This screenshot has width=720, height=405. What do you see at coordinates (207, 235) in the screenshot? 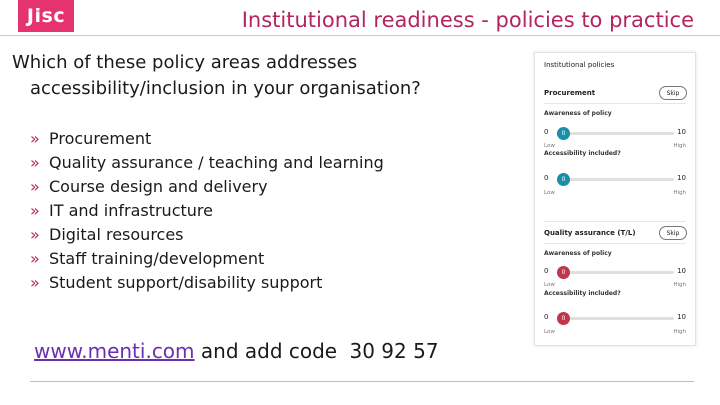
I see `list-item: » Digital resources` at bounding box center [207, 235].